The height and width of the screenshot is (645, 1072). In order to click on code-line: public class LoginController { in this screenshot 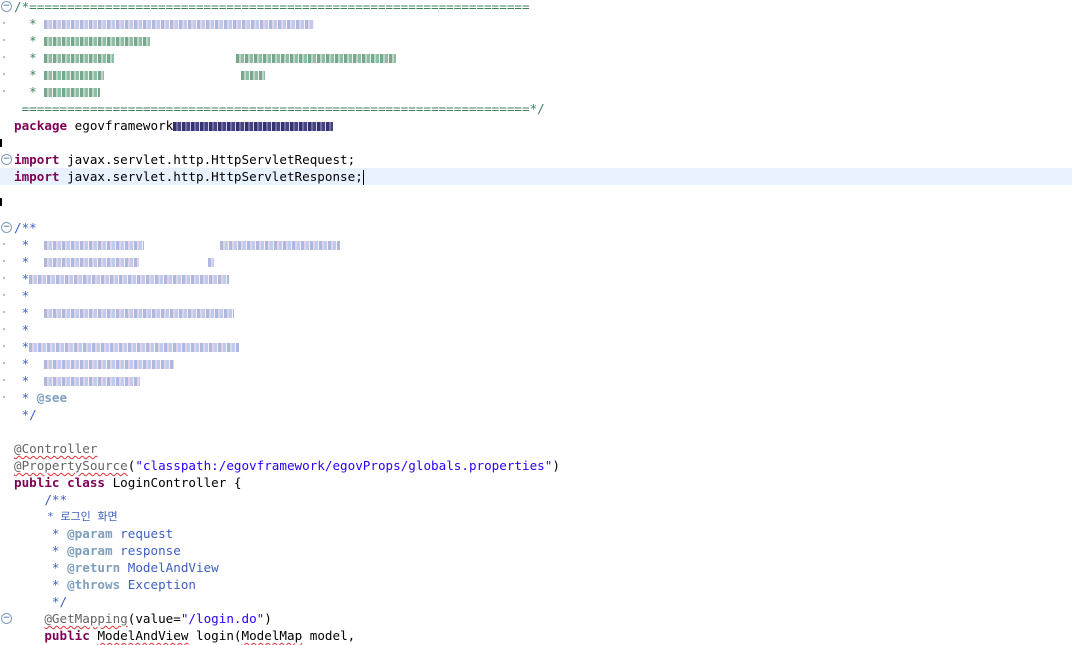, I will do `click(536, 482)`.